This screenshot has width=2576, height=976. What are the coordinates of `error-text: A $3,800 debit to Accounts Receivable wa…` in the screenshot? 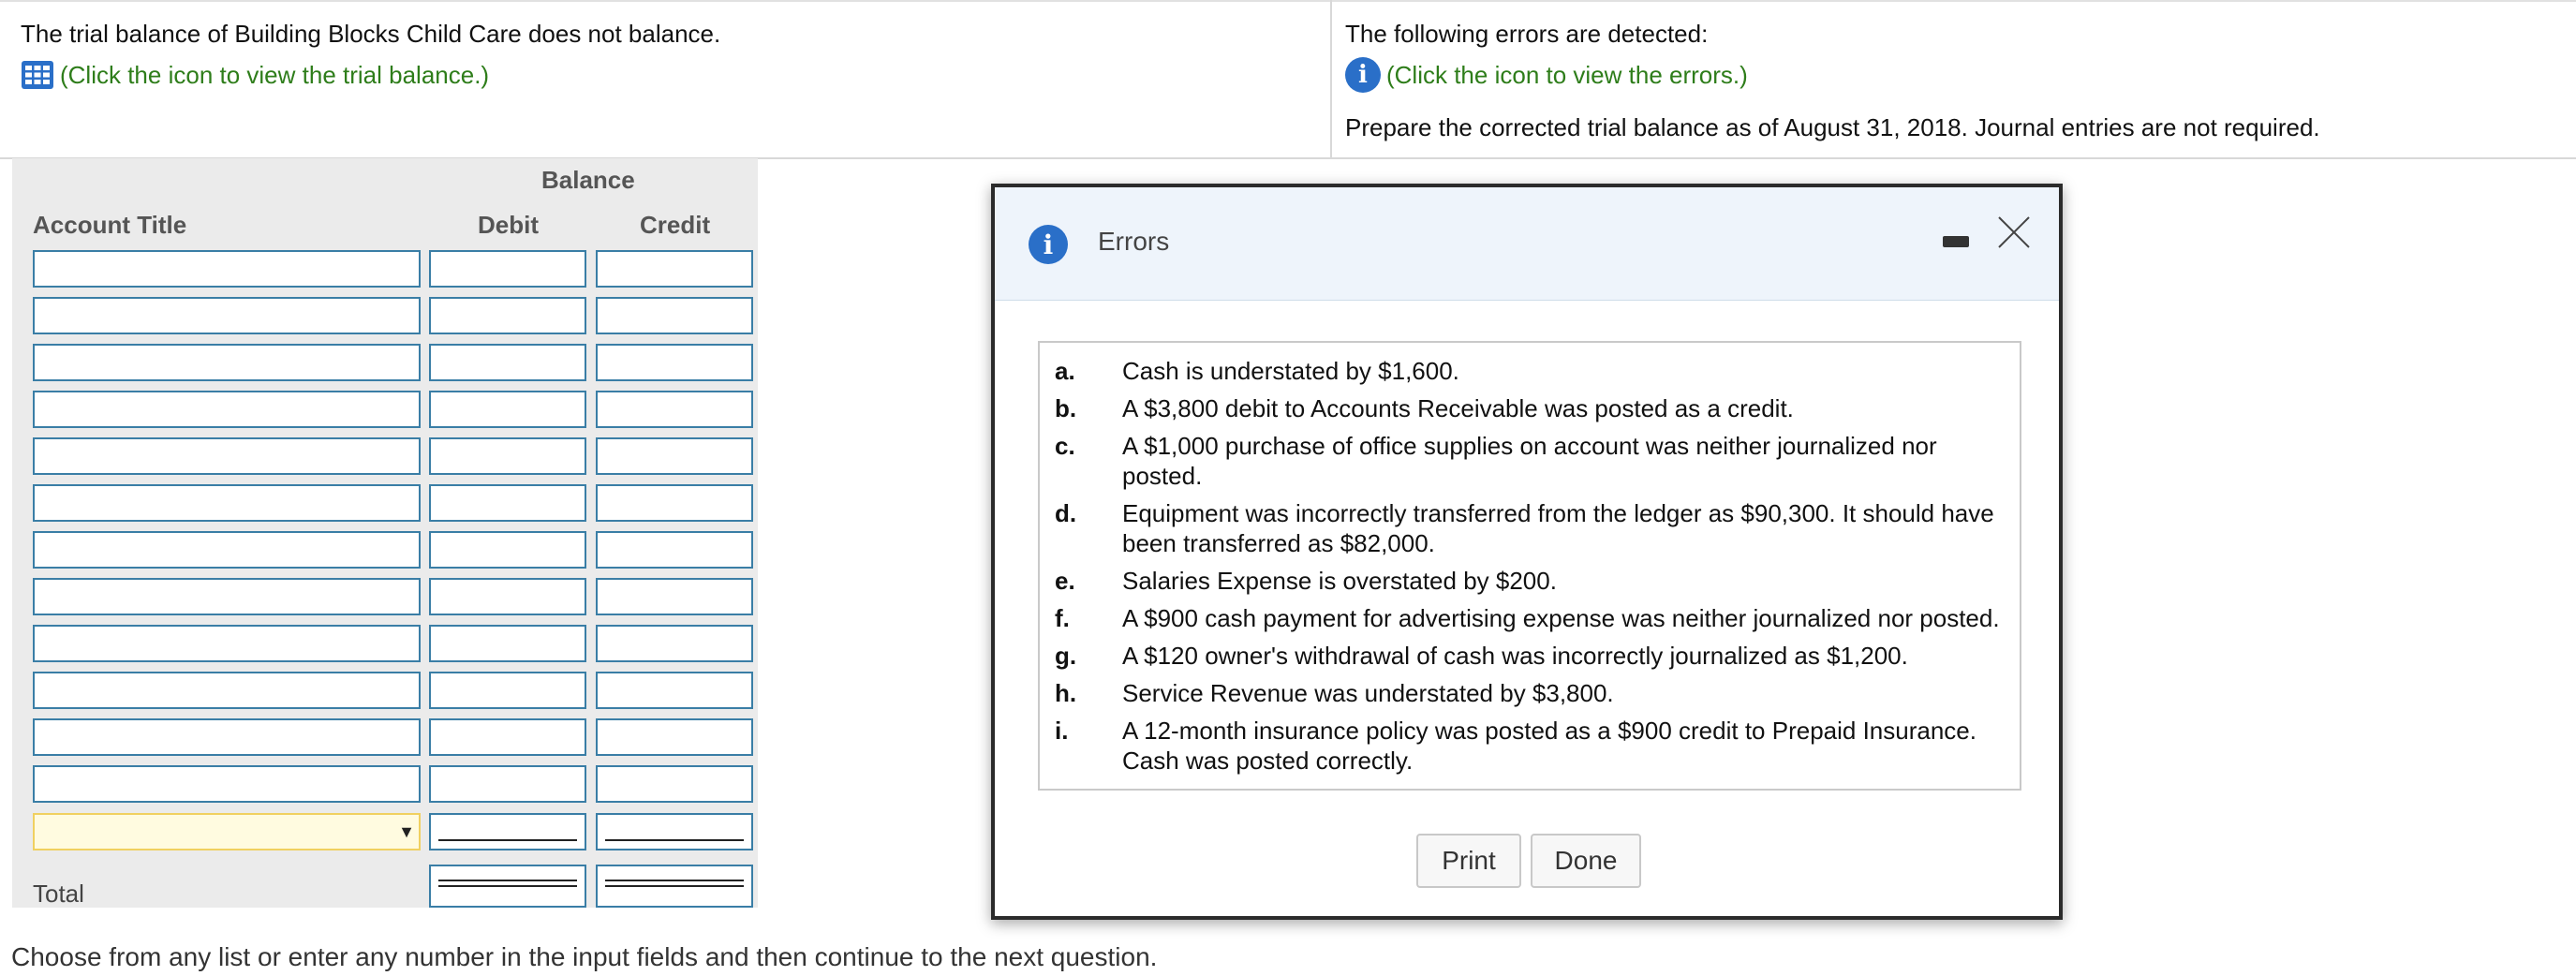 It's located at (1458, 408).